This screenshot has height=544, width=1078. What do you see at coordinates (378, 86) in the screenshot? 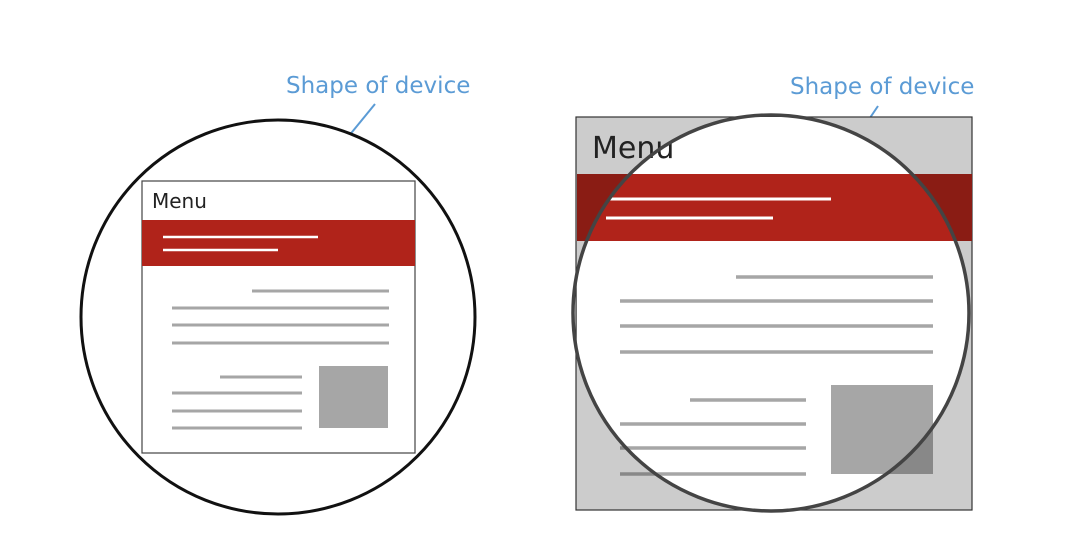
I see `left-callout-label: Shape of device` at bounding box center [378, 86].